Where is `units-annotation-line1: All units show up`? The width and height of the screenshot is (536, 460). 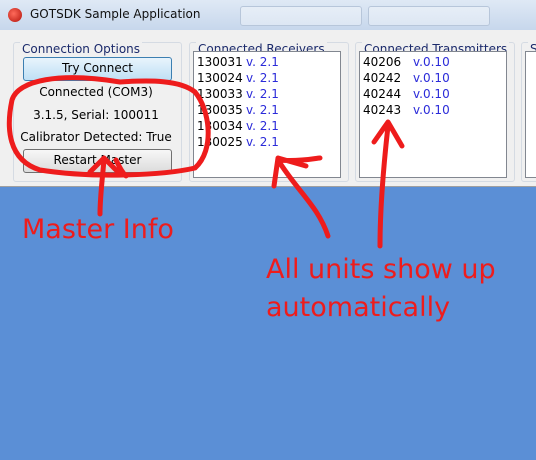
units-annotation-line1: All units show up is located at coordinates (381, 269).